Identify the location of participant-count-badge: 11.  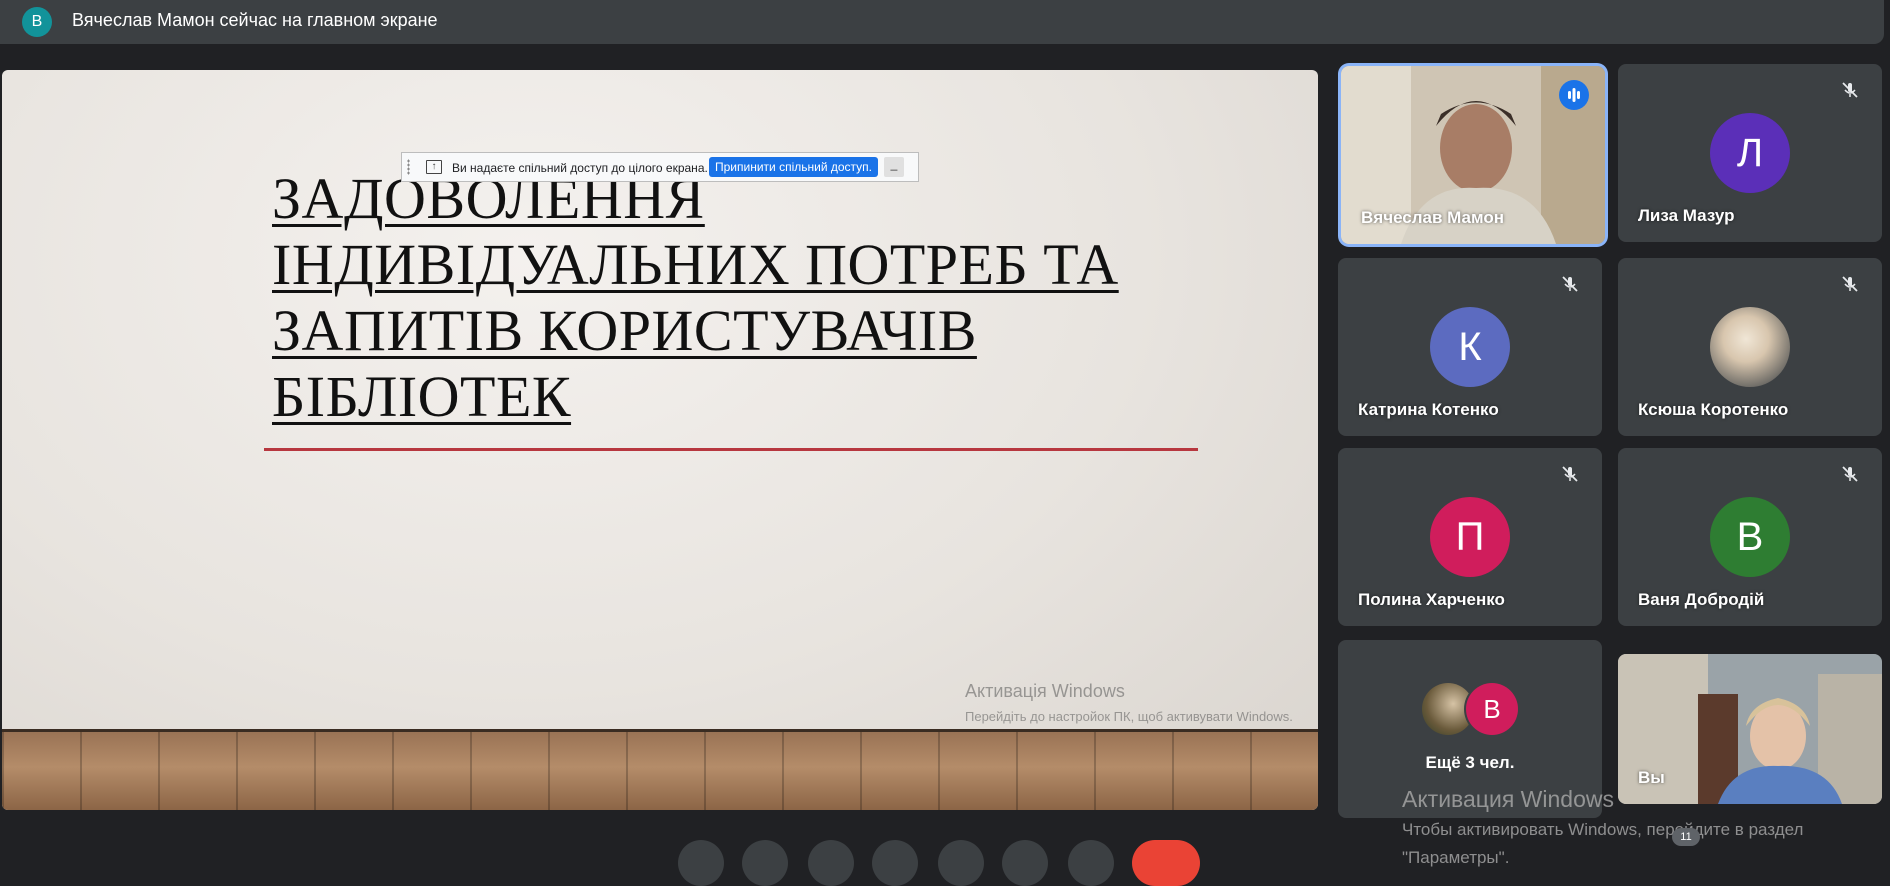
(1686, 837).